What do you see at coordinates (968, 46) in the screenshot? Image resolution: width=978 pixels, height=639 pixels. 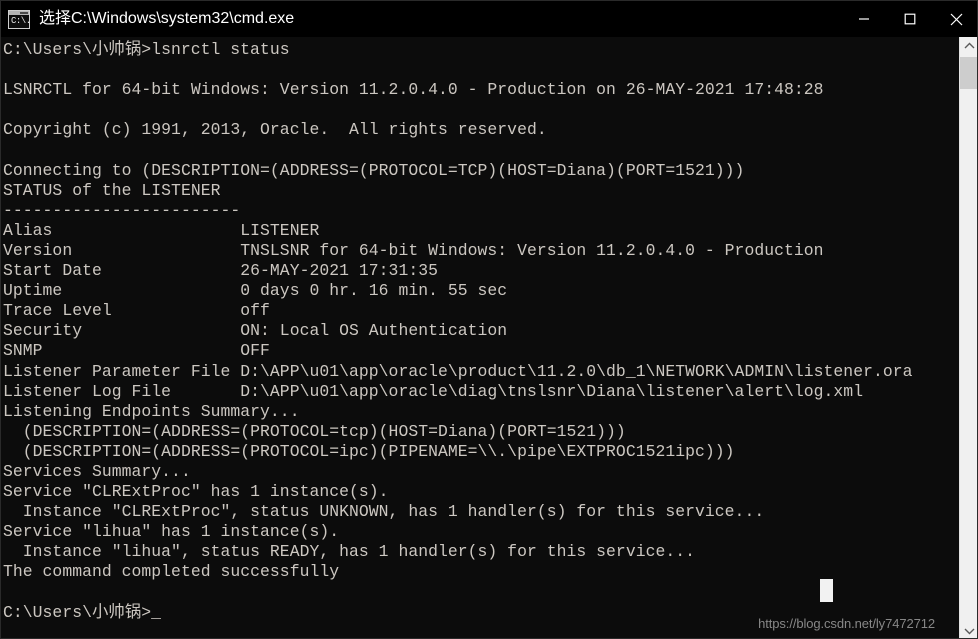 I see `scroll-up-arrow-icon` at bounding box center [968, 46].